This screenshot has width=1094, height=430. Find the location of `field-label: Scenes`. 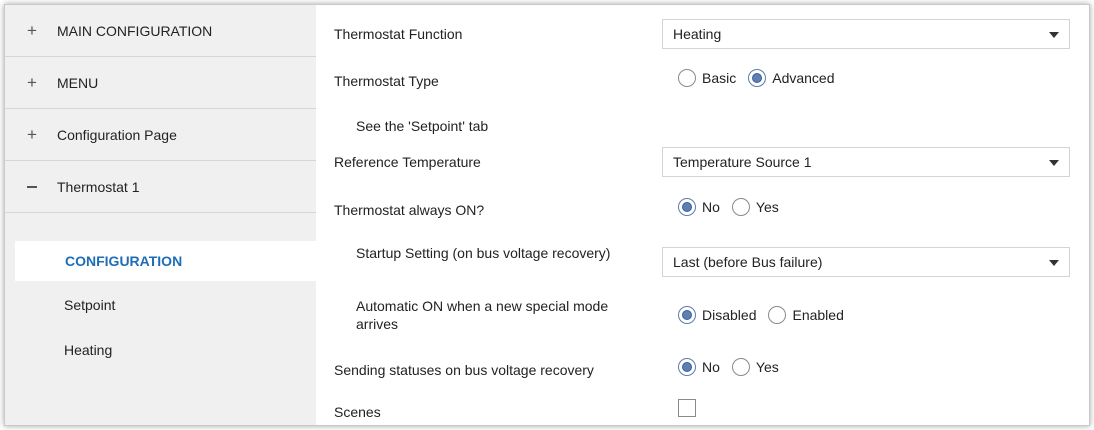

field-label: Scenes is located at coordinates (357, 412).